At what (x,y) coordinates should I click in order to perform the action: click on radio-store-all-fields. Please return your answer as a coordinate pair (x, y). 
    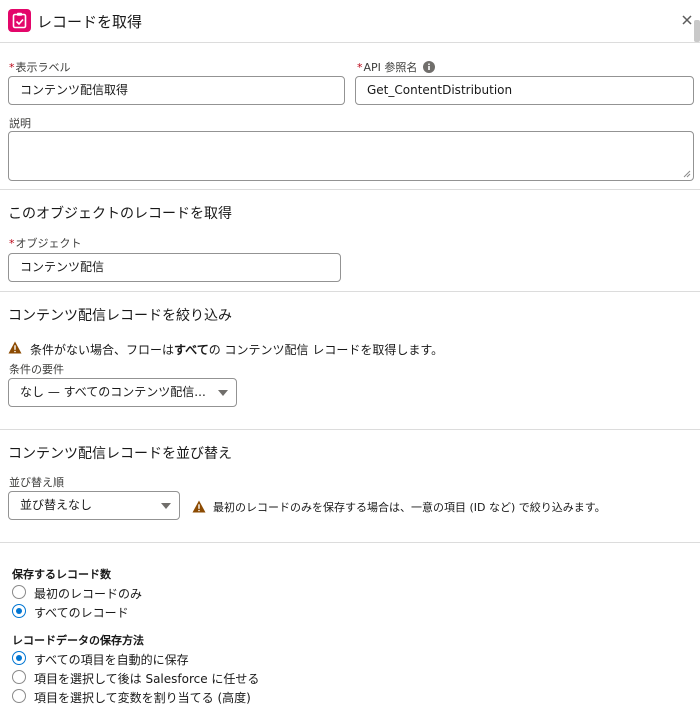
    Looking at the image, I should click on (19, 658).